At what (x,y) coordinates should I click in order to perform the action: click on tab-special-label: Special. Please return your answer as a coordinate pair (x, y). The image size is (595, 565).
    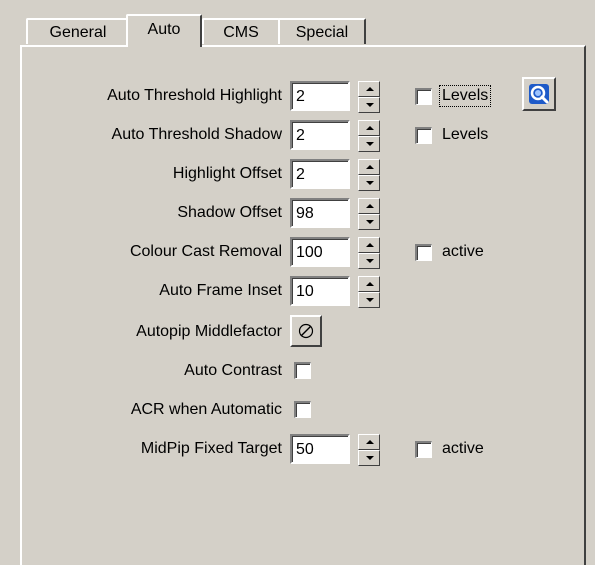
    Looking at the image, I should click on (322, 32).